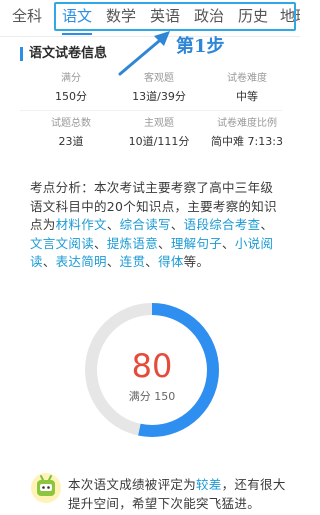 The height and width of the screenshot is (515, 320). Describe the element at coordinates (196, 261) in the screenshot. I see `analysis-suffix: 等。` at that location.